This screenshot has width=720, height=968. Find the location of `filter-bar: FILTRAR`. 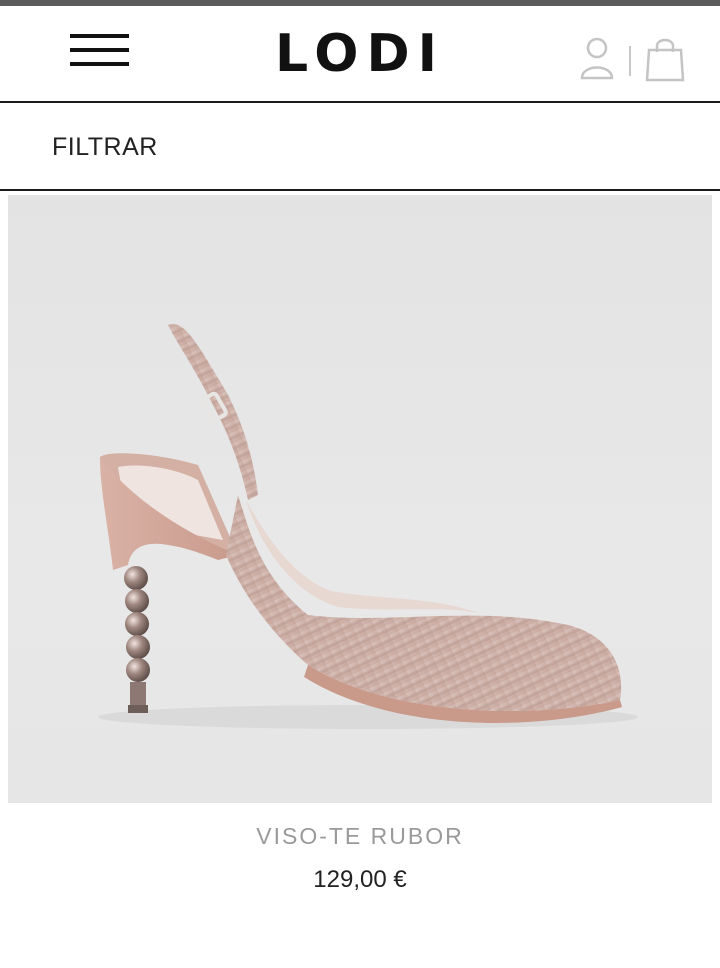

filter-bar: FILTRAR is located at coordinates (360, 148).